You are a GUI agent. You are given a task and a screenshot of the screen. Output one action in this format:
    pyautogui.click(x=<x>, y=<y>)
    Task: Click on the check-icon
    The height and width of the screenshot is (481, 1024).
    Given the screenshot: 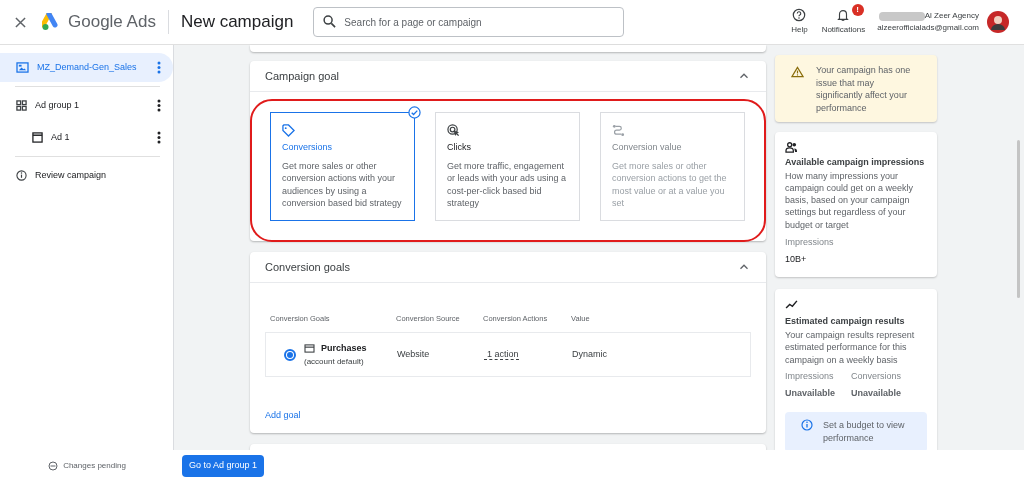 What is the action you would take?
    pyautogui.click(x=414, y=112)
    